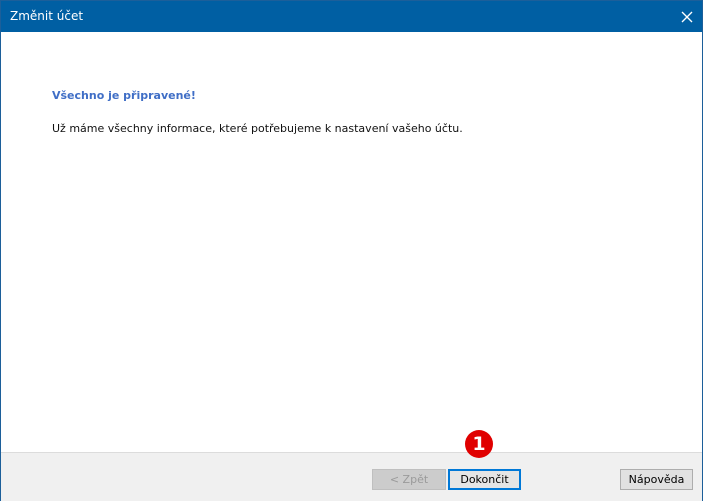 This screenshot has width=703, height=501. What do you see at coordinates (351, 16) in the screenshot?
I see `title-bar: Změnit účet` at bounding box center [351, 16].